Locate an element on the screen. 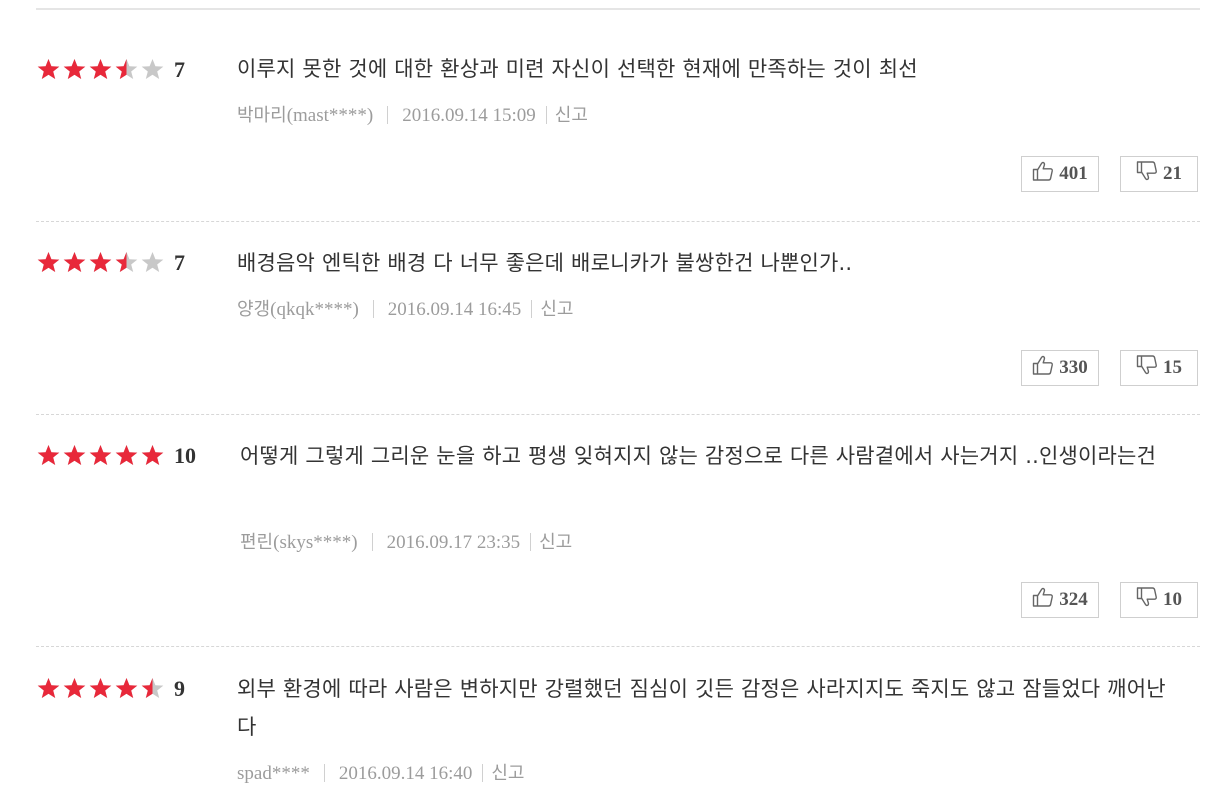 The height and width of the screenshot is (793, 1223). review-date: 2016.09.14 15:09 is located at coordinates (469, 115).